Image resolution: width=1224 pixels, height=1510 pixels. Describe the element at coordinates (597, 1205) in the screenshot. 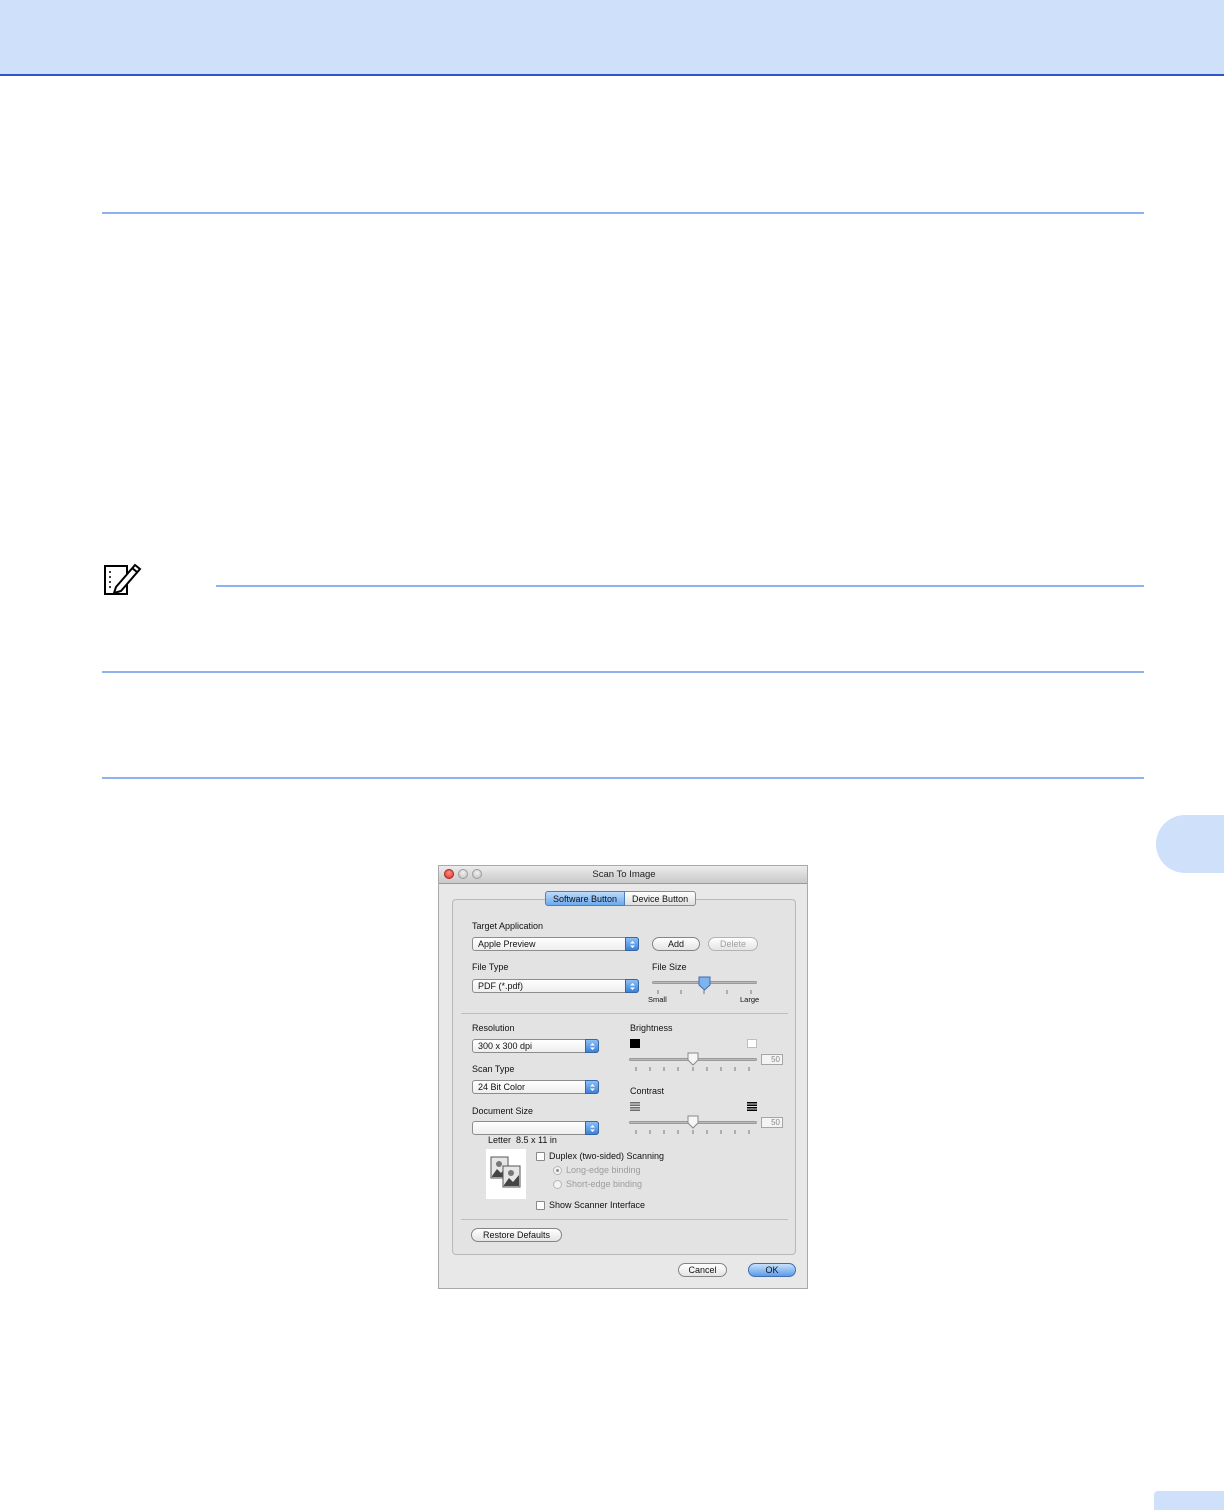

I see `show-scanner-interface-label: Show Scanner Interface` at that location.